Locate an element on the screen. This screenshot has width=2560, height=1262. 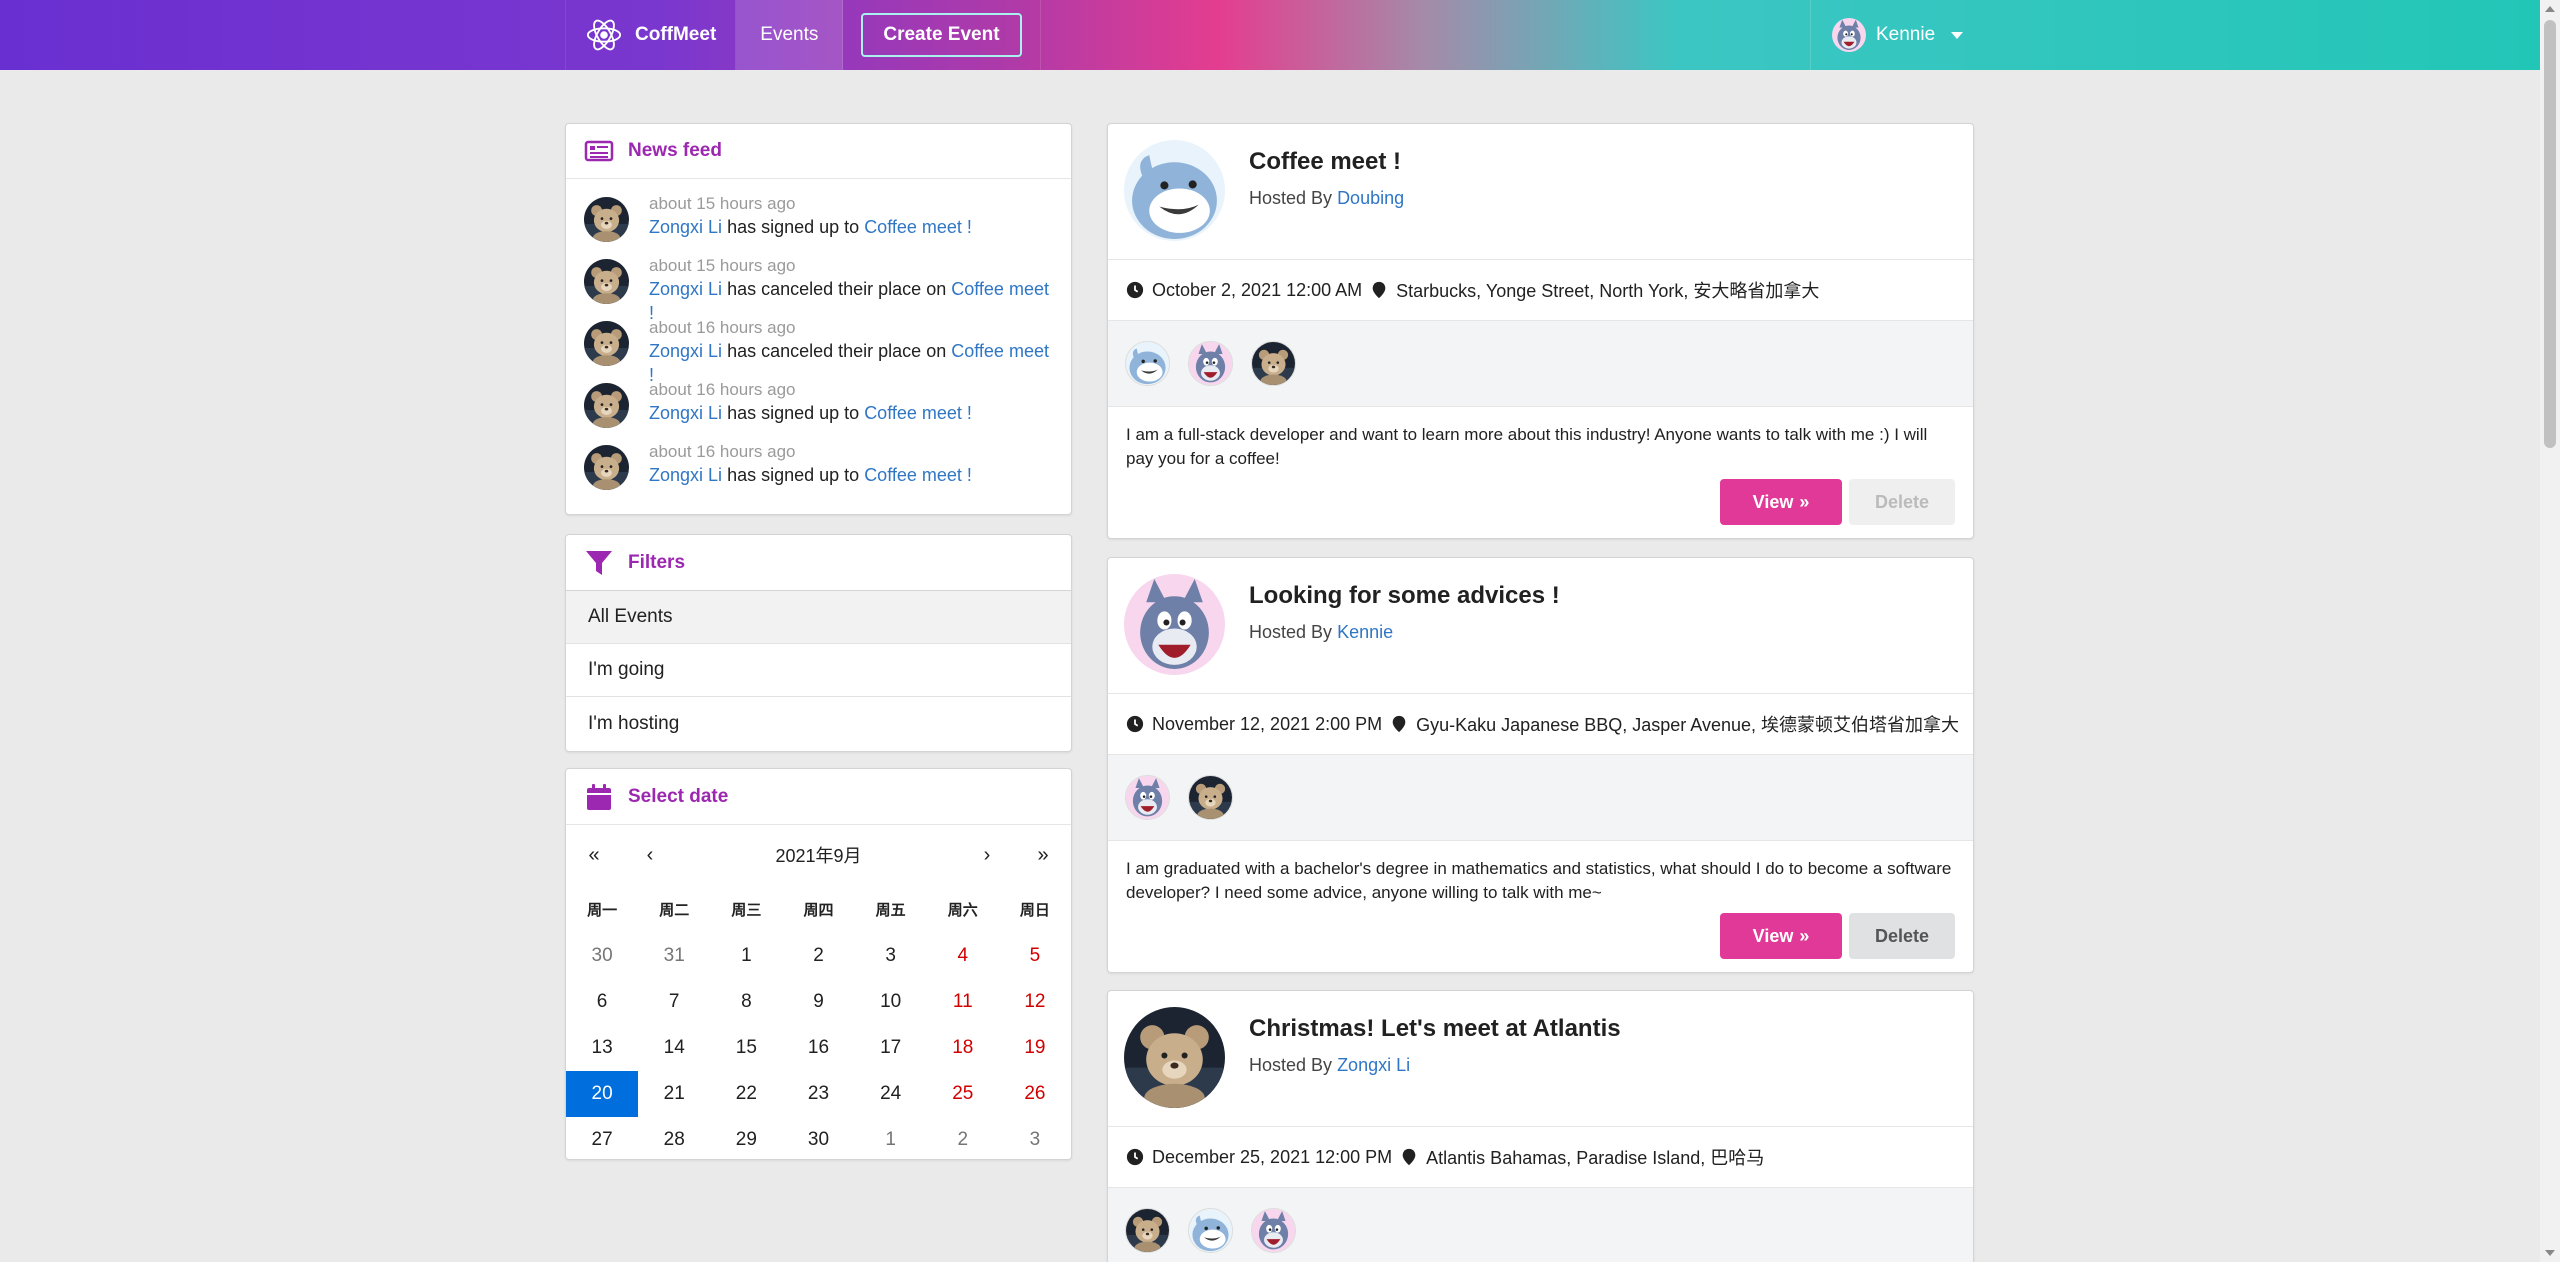
calendar-day: 8 is located at coordinates (746, 1002).